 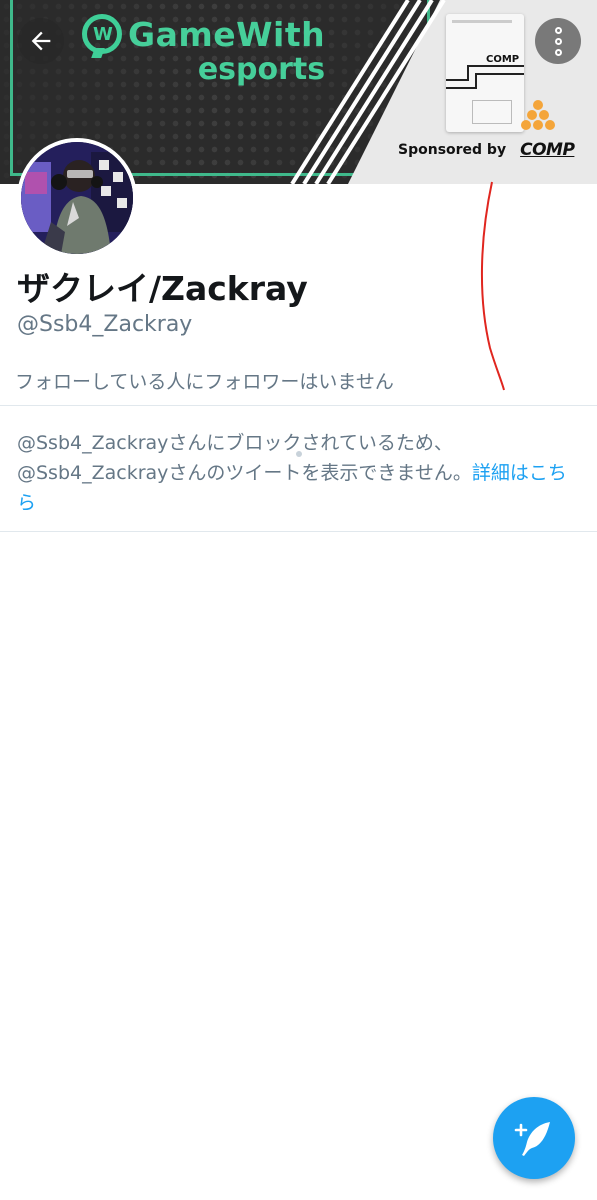 I want to click on gamewith-logo-icon: W, so click(x=102, y=34).